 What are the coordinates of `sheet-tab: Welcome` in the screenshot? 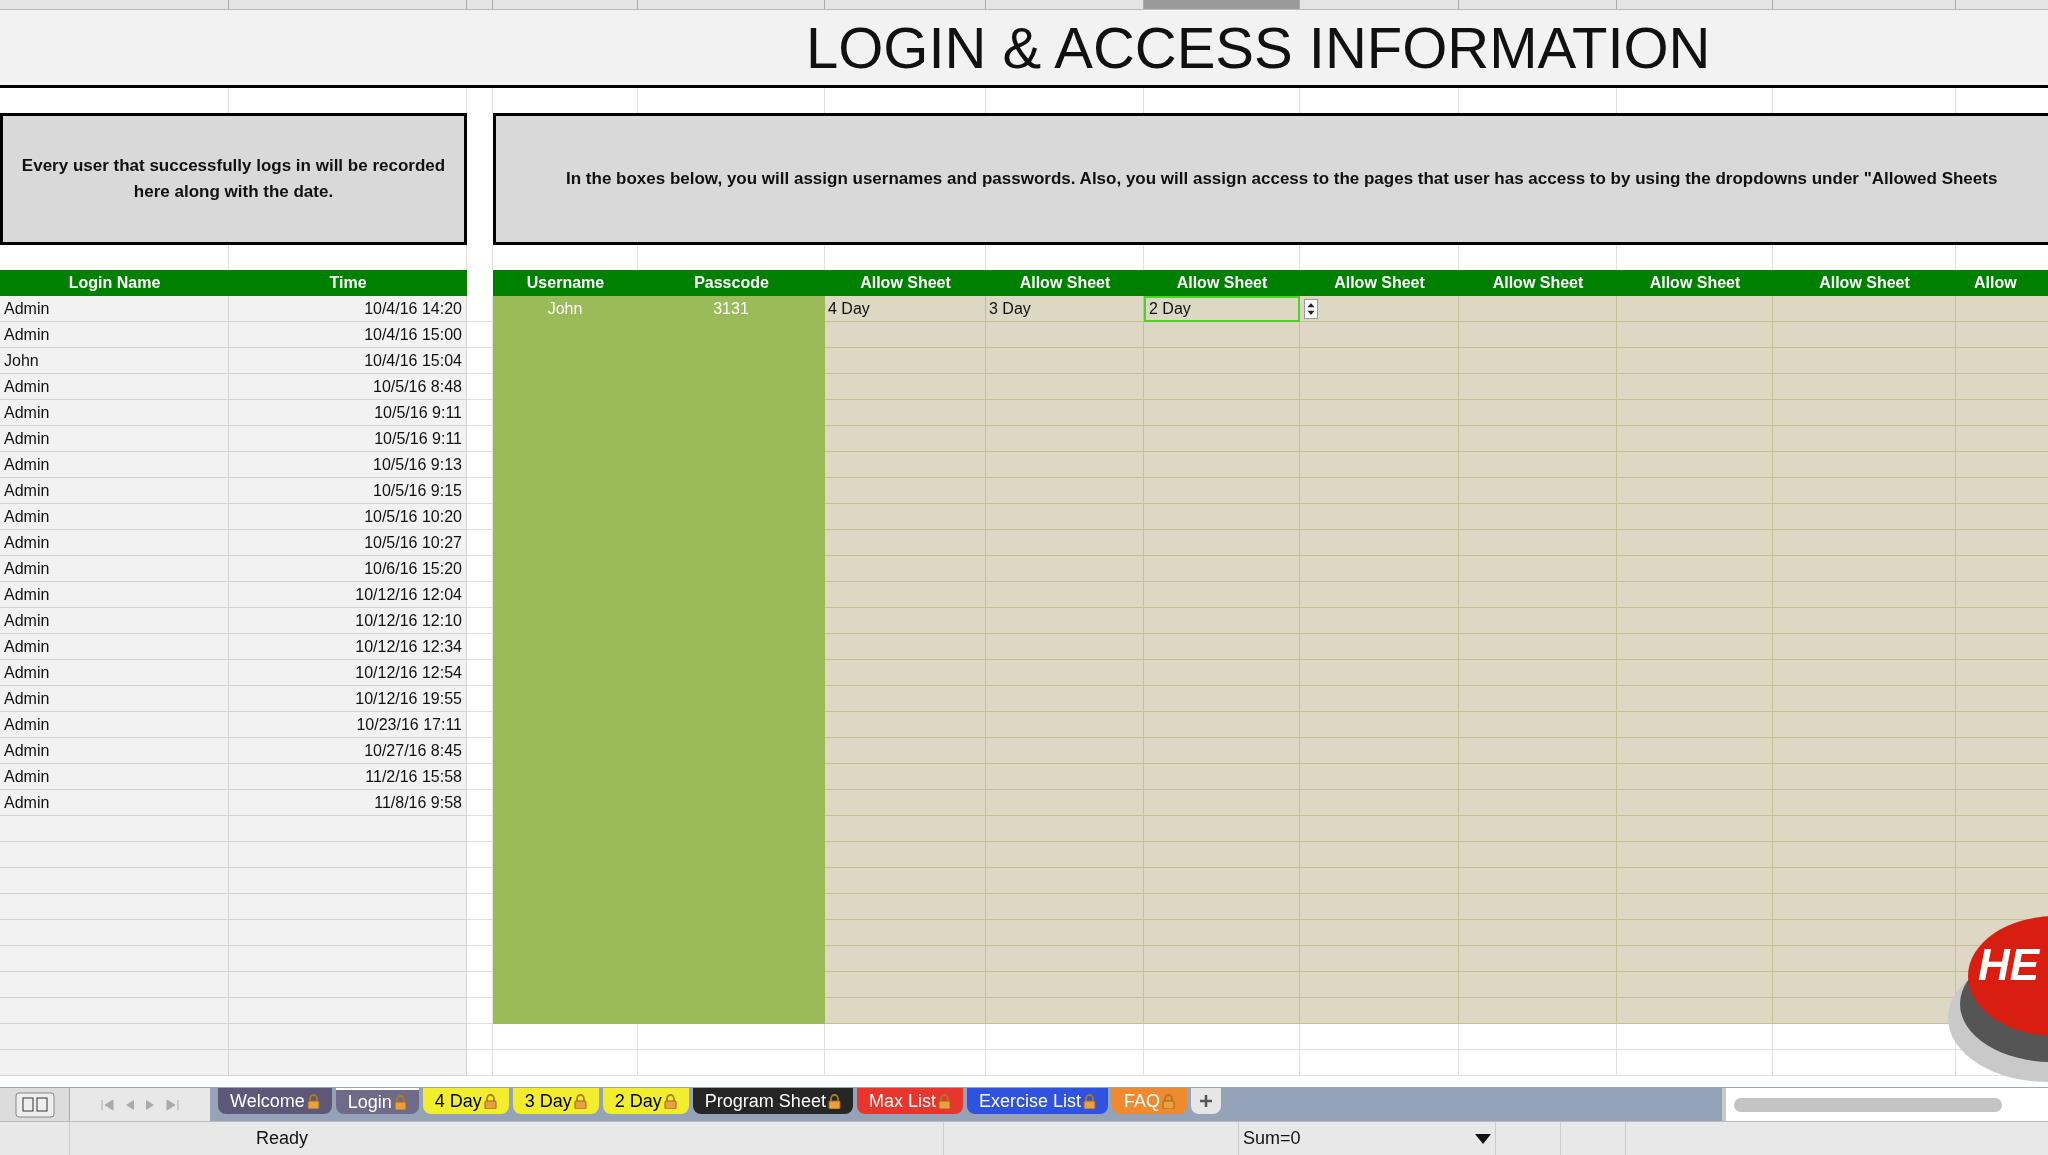 It's located at (275, 1101).